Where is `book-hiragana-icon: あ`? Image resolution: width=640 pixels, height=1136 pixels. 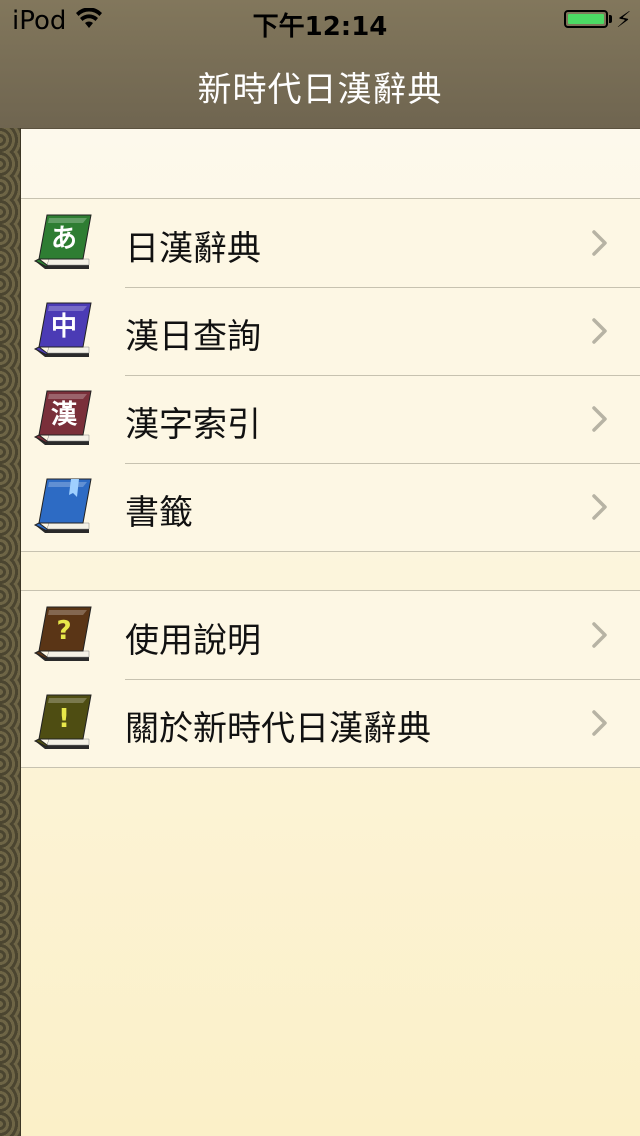 book-hiragana-icon: あ is located at coordinates (62, 243).